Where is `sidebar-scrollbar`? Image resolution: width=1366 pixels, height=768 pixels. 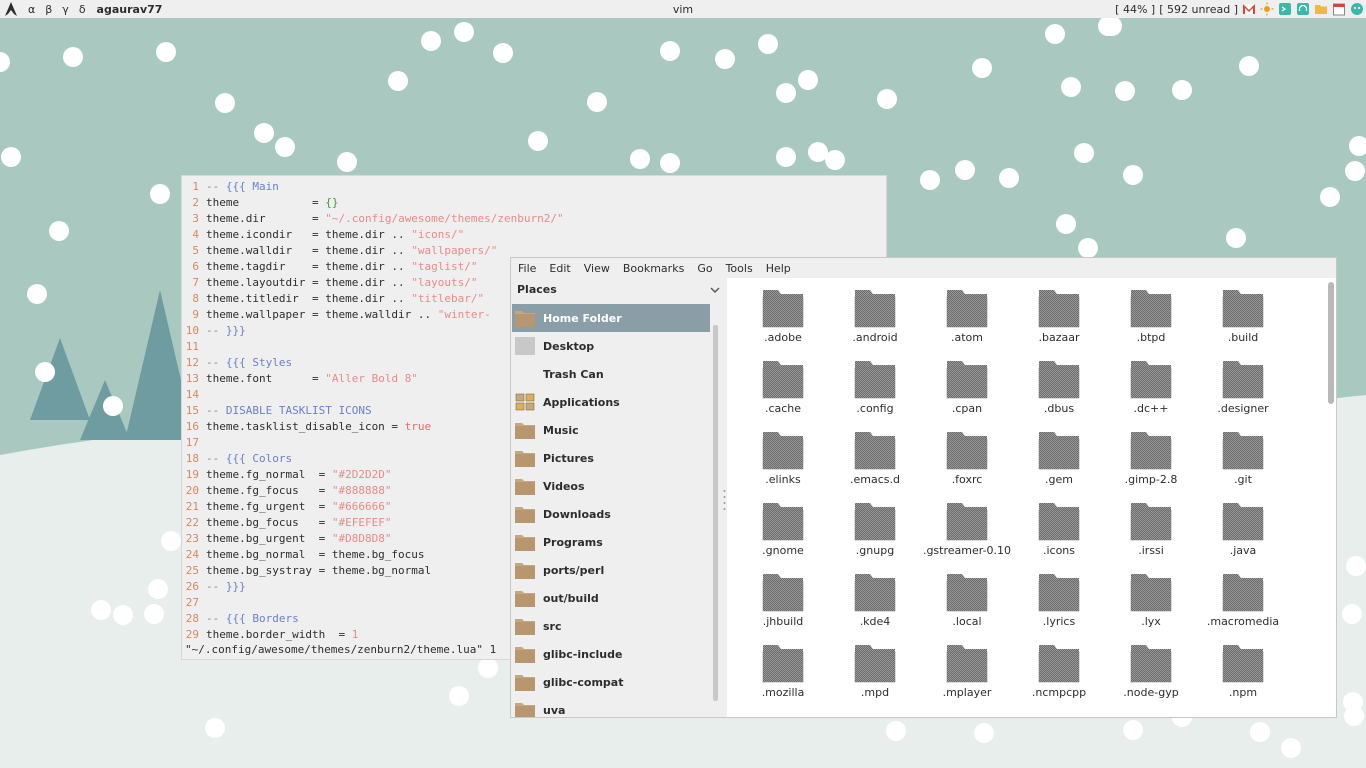 sidebar-scrollbar is located at coordinates (715, 513).